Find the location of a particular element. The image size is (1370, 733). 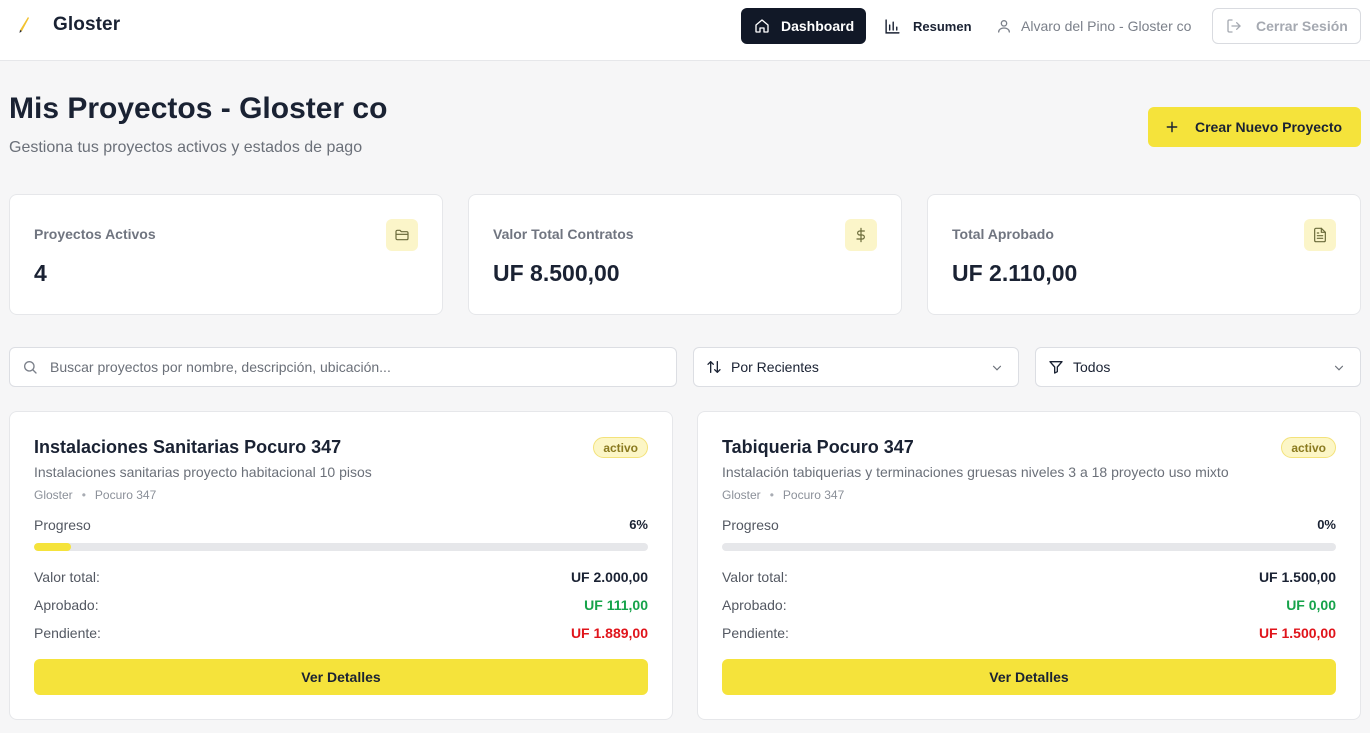

pending-value: UF 1.889,00 is located at coordinates (609, 633).